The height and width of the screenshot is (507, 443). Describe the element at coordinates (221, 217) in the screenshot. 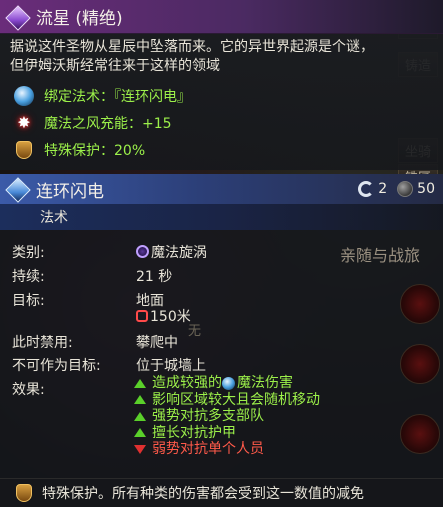

I see `spell-type: 法术` at that location.